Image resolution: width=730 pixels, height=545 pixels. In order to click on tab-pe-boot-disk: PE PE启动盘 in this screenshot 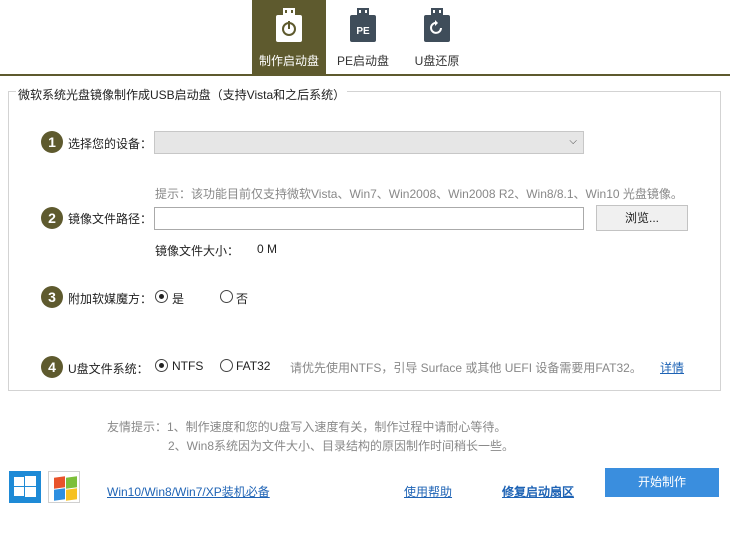, I will do `click(363, 37)`.